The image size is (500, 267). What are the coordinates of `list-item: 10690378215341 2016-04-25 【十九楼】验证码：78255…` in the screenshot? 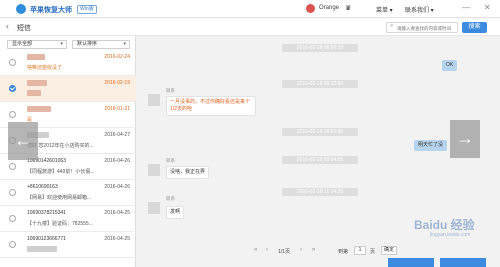 It's located at (68, 219).